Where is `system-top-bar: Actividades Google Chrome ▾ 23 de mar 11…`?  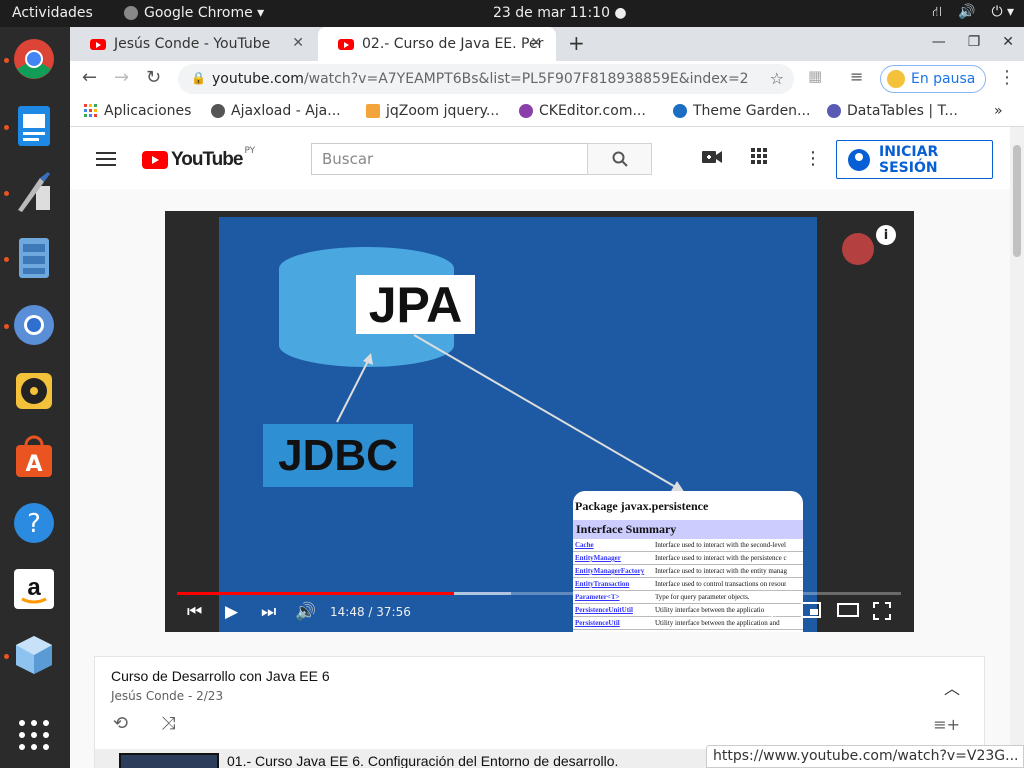 system-top-bar: Actividades Google Chrome ▾ 23 de mar 11… is located at coordinates (512, 13).